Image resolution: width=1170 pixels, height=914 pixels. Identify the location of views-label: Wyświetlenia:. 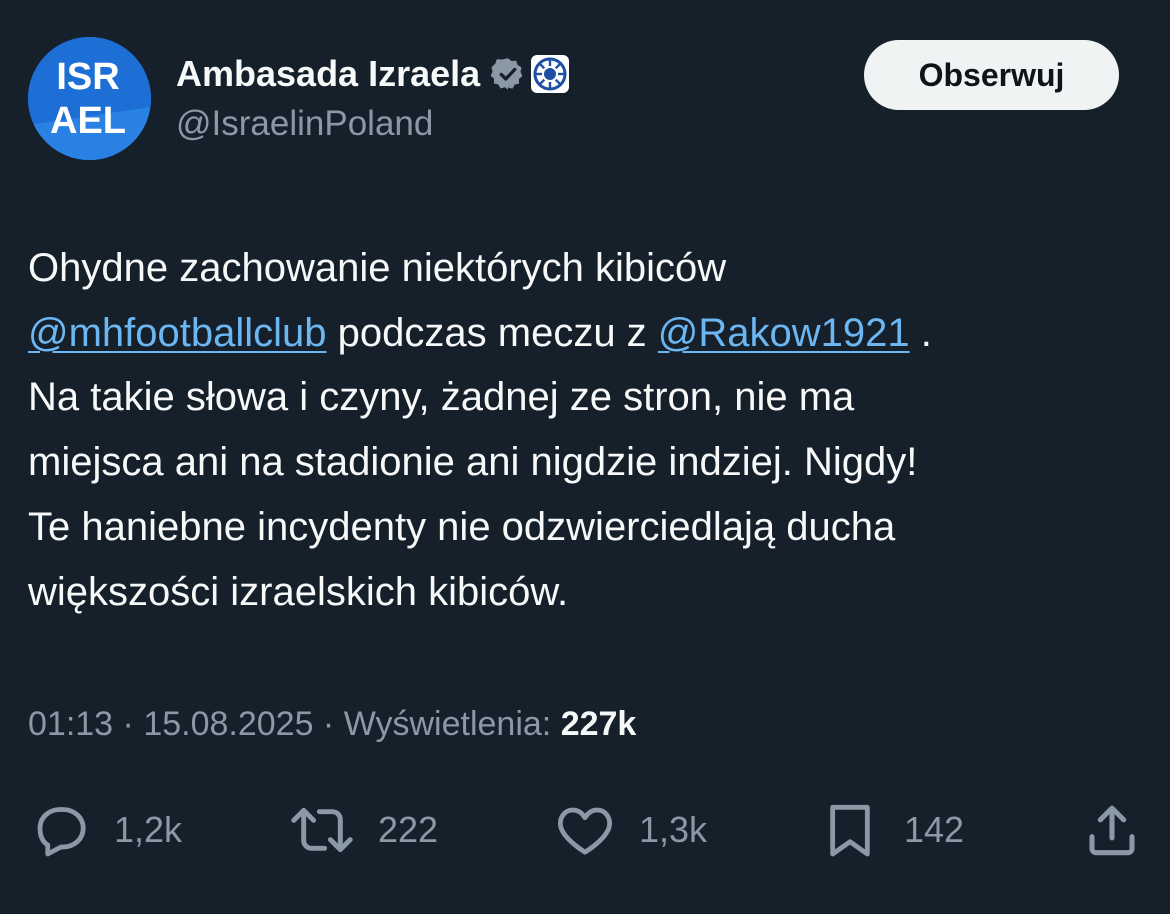
(452, 724).